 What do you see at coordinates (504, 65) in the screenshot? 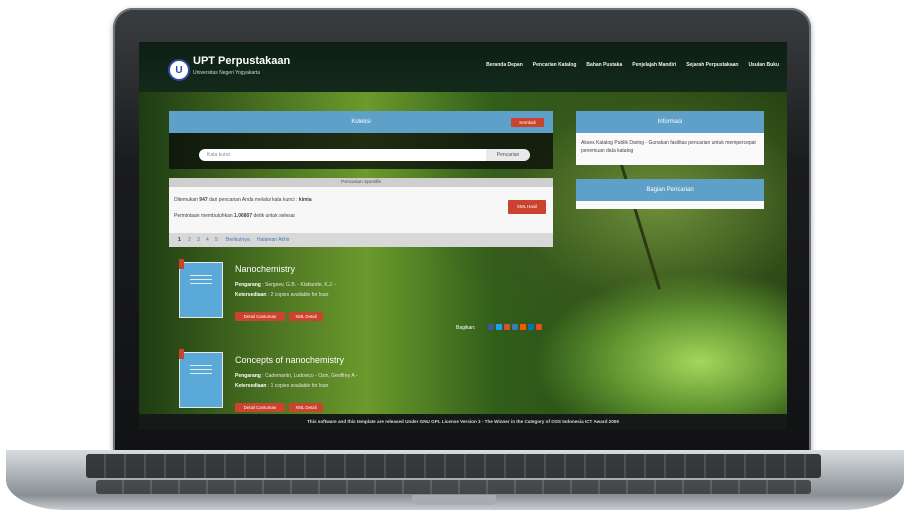
I see `nav-beranda: Beranda Depan` at bounding box center [504, 65].